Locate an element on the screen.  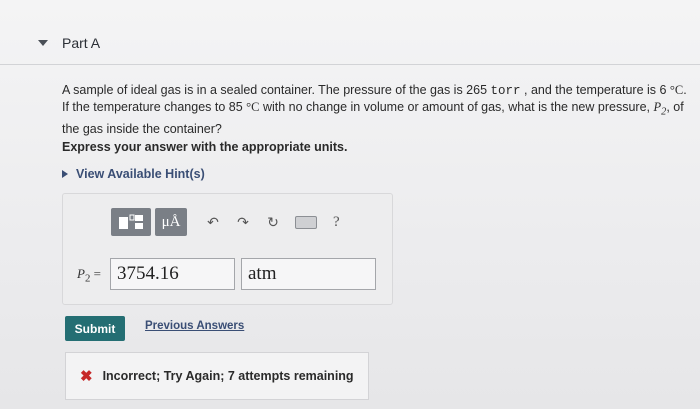
keyboard-icon is located at coordinates (306, 222).